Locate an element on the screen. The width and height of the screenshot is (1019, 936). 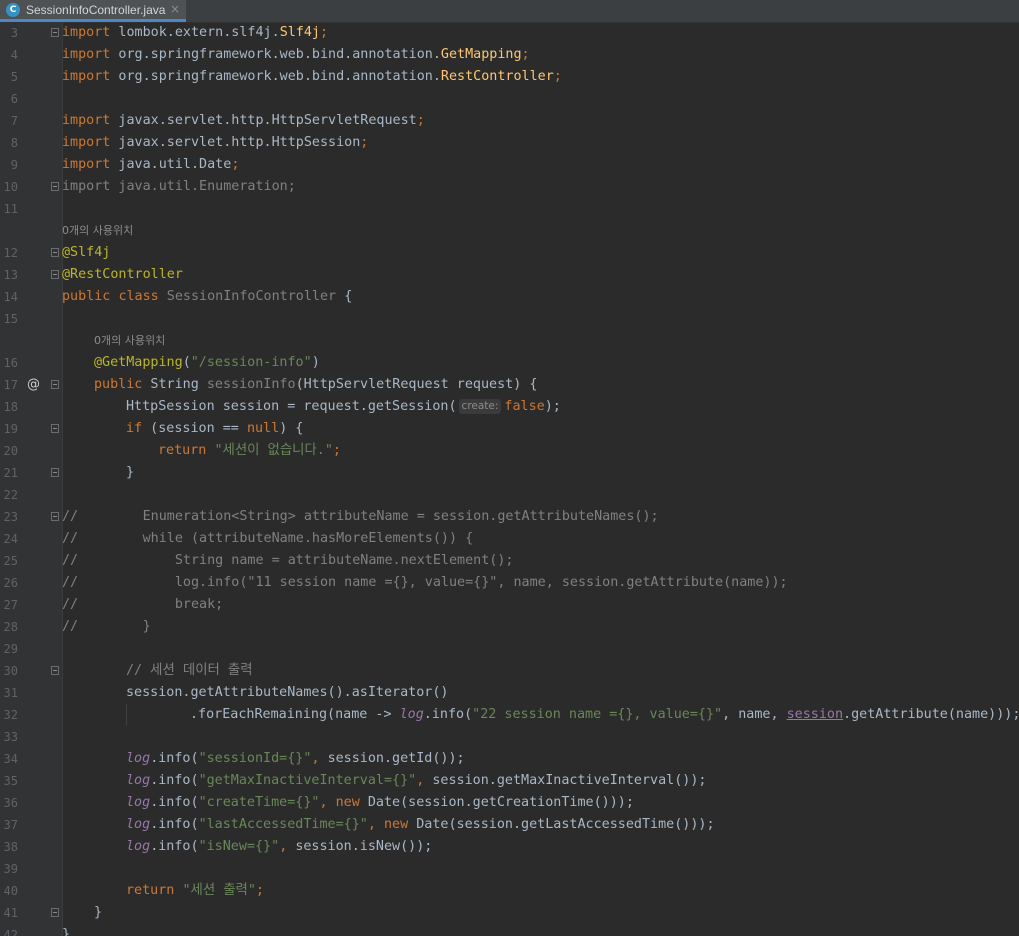
code-text: lombok.extern.slf4j. is located at coordinates (195, 32).